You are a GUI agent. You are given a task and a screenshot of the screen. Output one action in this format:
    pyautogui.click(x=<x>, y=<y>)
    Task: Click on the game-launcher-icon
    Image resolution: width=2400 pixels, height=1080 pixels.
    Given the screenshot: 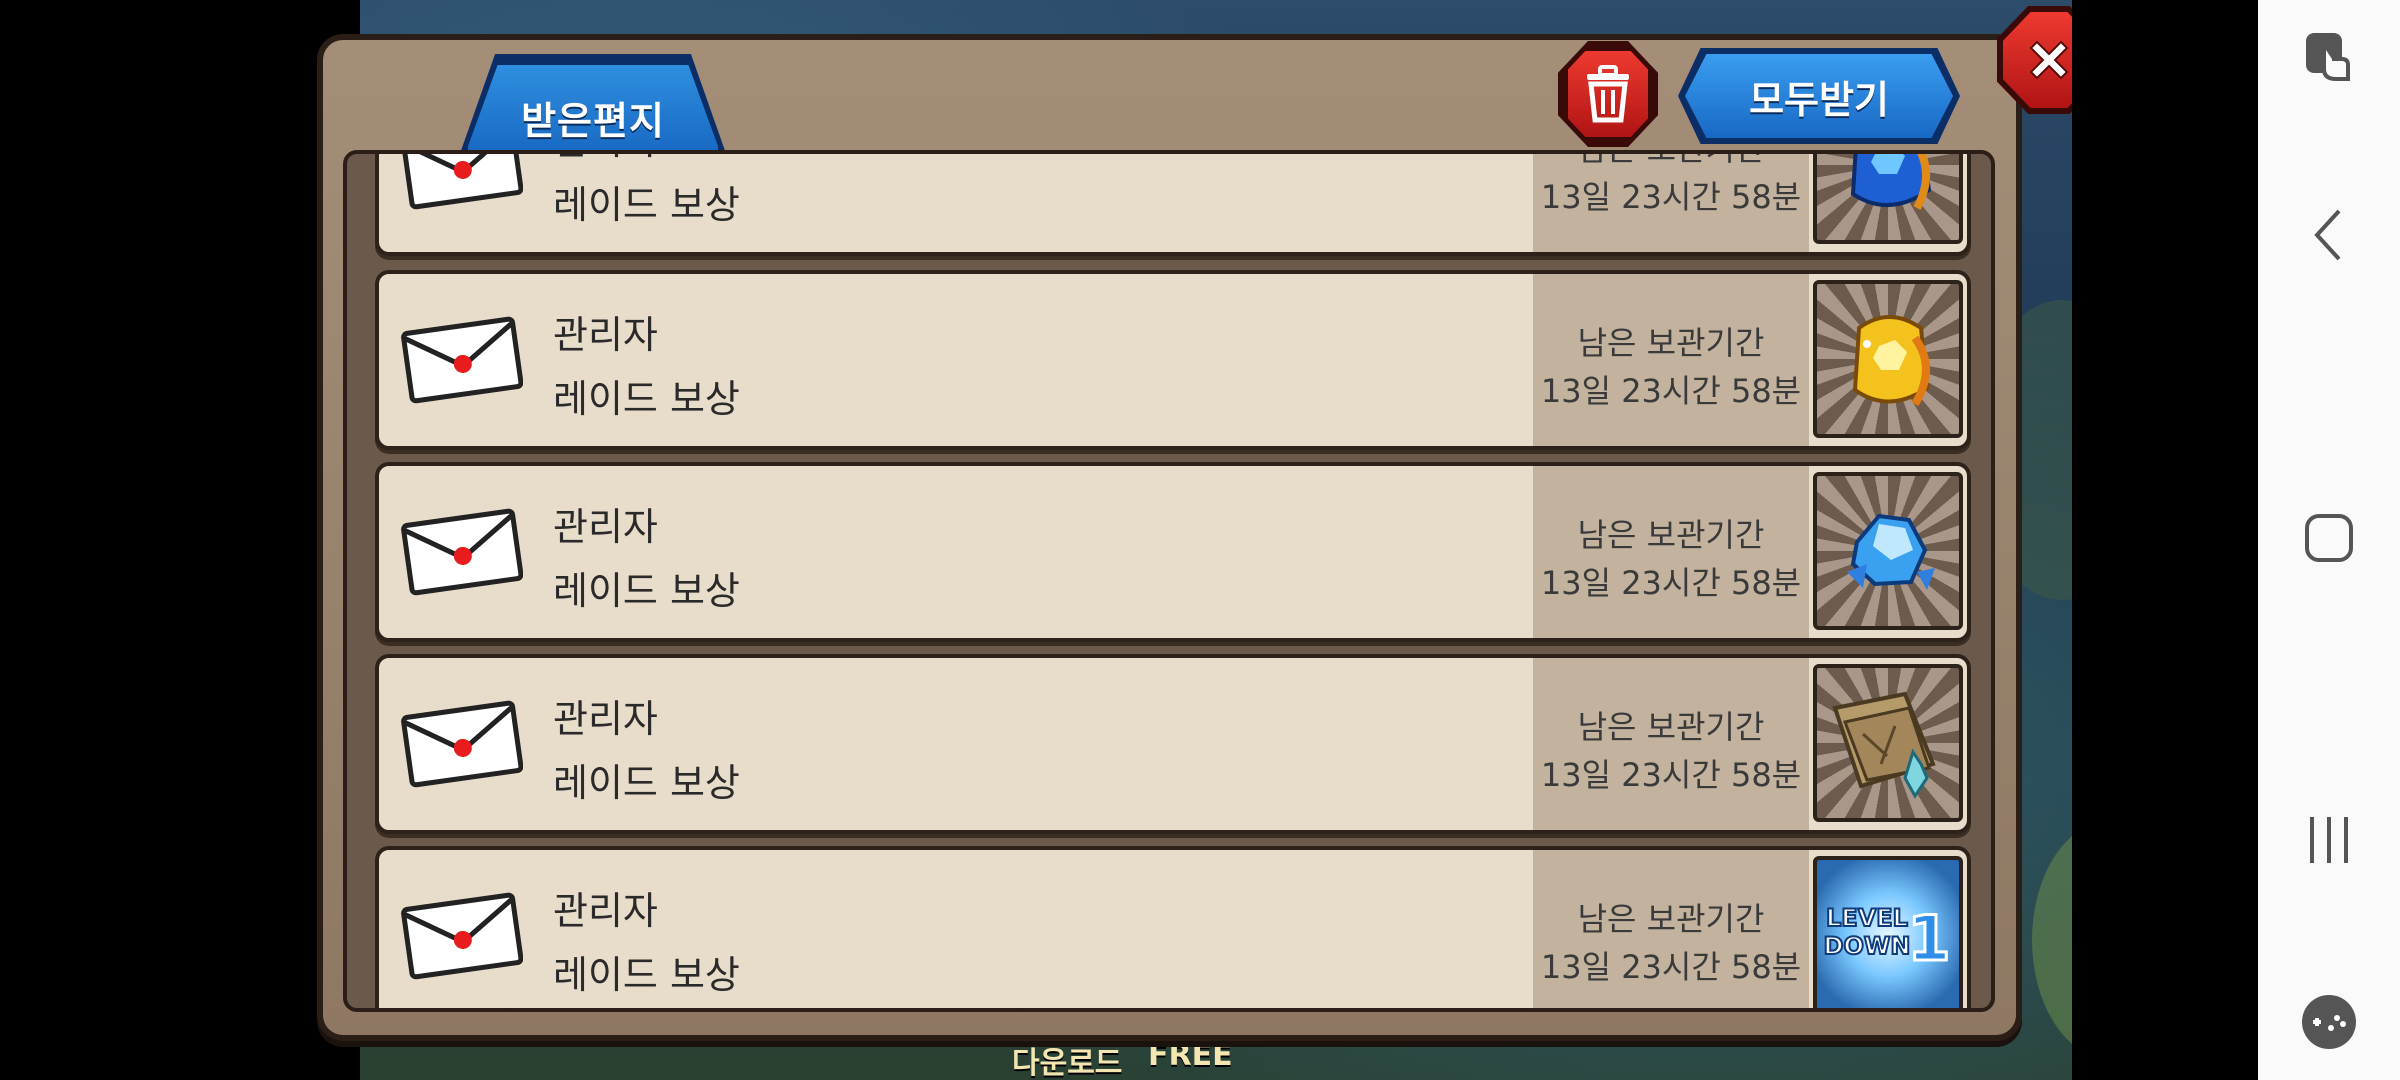 What is the action you would take?
    pyautogui.click(x=2329, y=1022)
    